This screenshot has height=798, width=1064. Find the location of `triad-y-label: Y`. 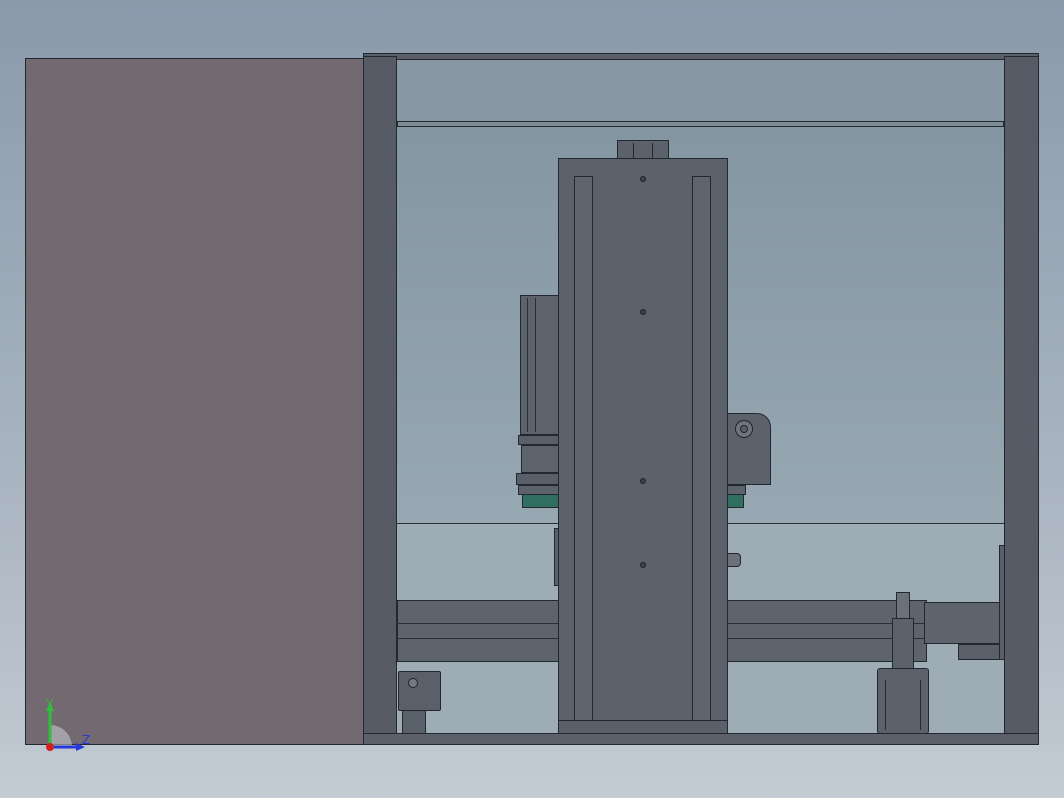

triad-y-label: Y is located at coordinates (50, 704).